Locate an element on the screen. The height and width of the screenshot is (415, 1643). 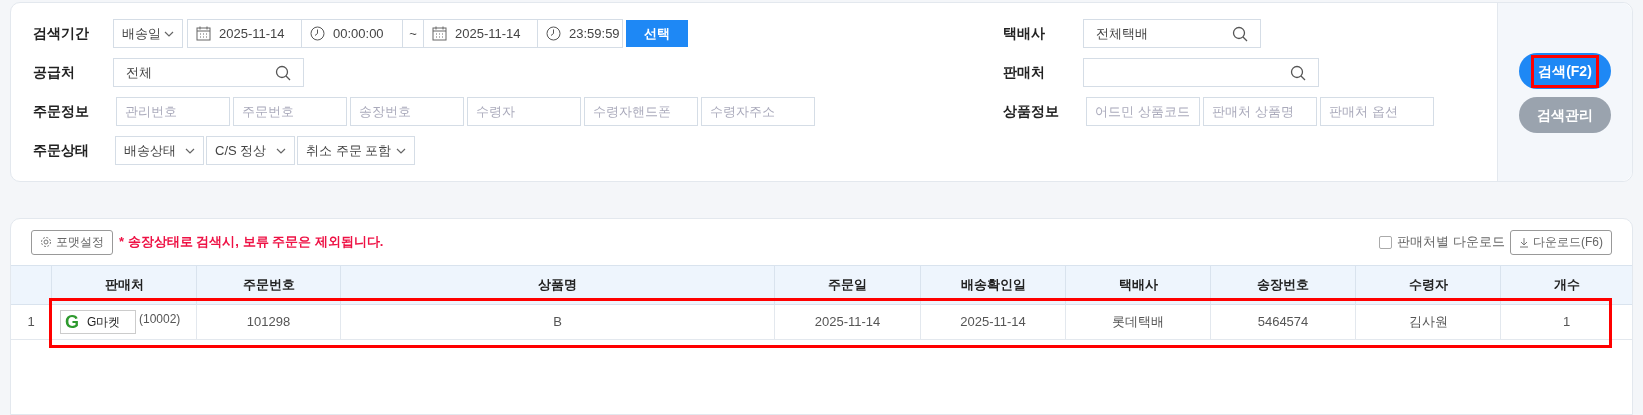
text-field: 수령자주소 is located at coordinates (758, 111).